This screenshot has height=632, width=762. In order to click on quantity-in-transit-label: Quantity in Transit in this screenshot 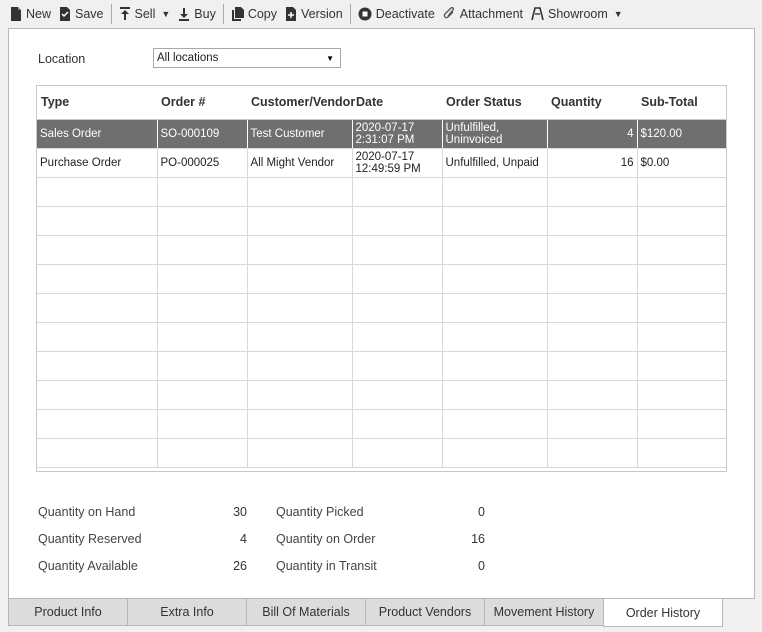, I will do `click(326, 566)`.